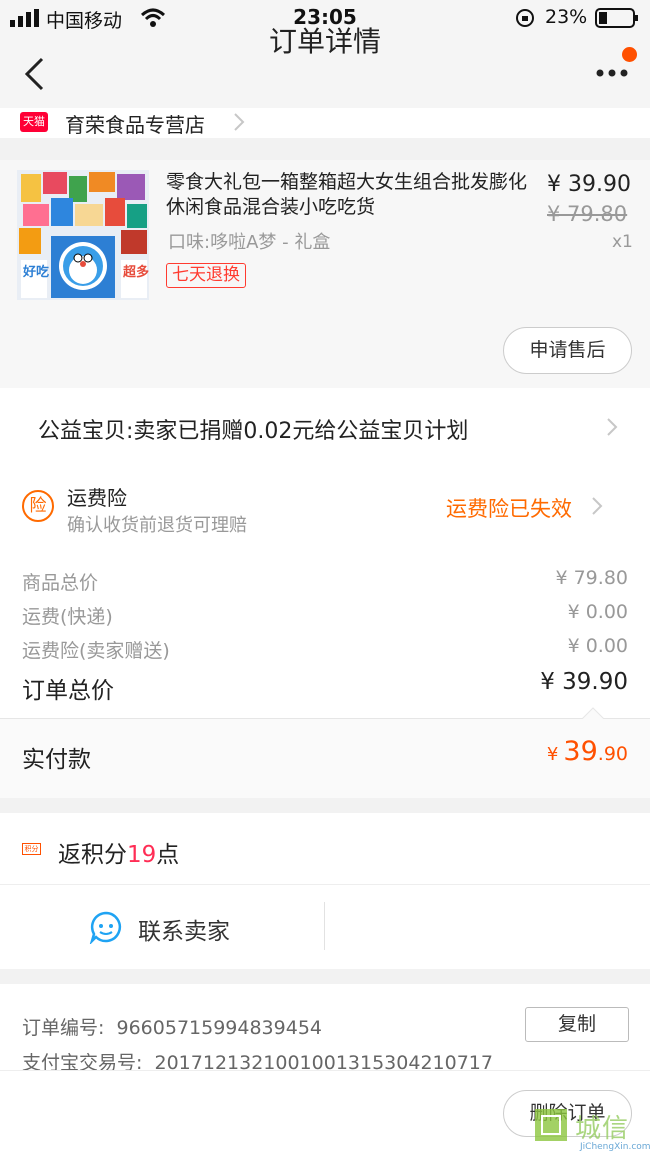 This screenshot has height=1156, width=650. I want to click on order-number-value: 96605715994839454, so click(219, 1028).